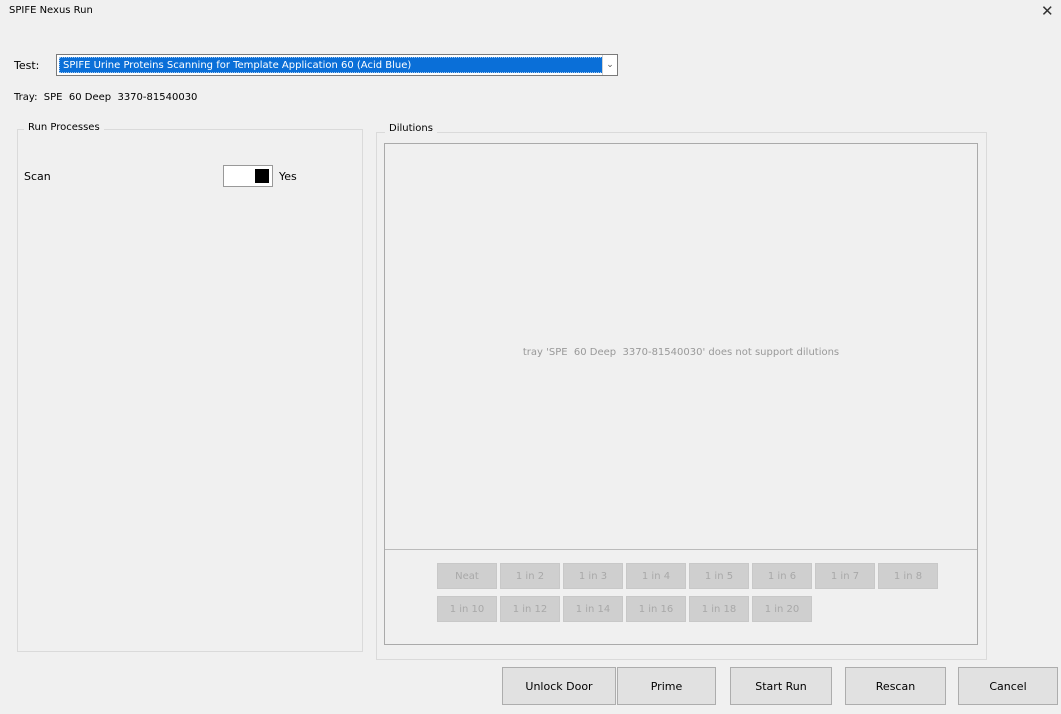 This screenshot has width=1061, height=714. What do you see at coordinates (908, 576) in the screenshot?
I see `dilution-1in8-button: 1 in 8` at bounding box center [908, 576].